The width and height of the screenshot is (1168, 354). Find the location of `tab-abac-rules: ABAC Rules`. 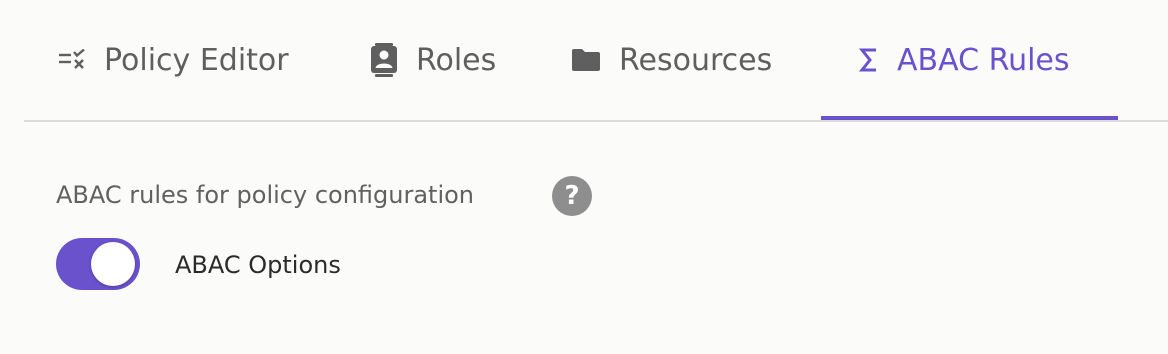

tab-abac-rules: ABAC Rules is located at coordinates (964, 60).